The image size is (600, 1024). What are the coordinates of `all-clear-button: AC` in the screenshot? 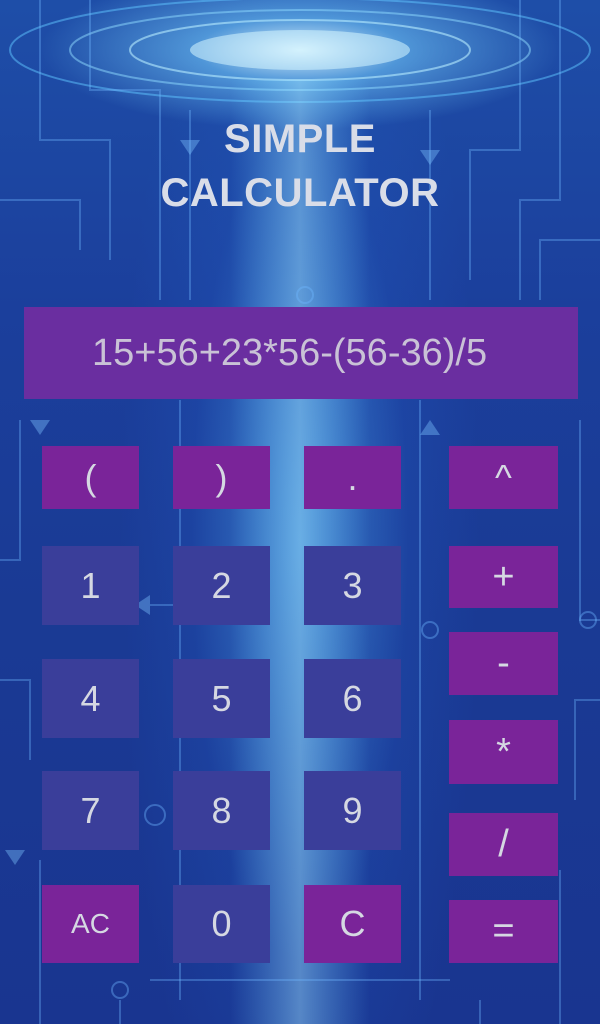 It's located at (90, 924).